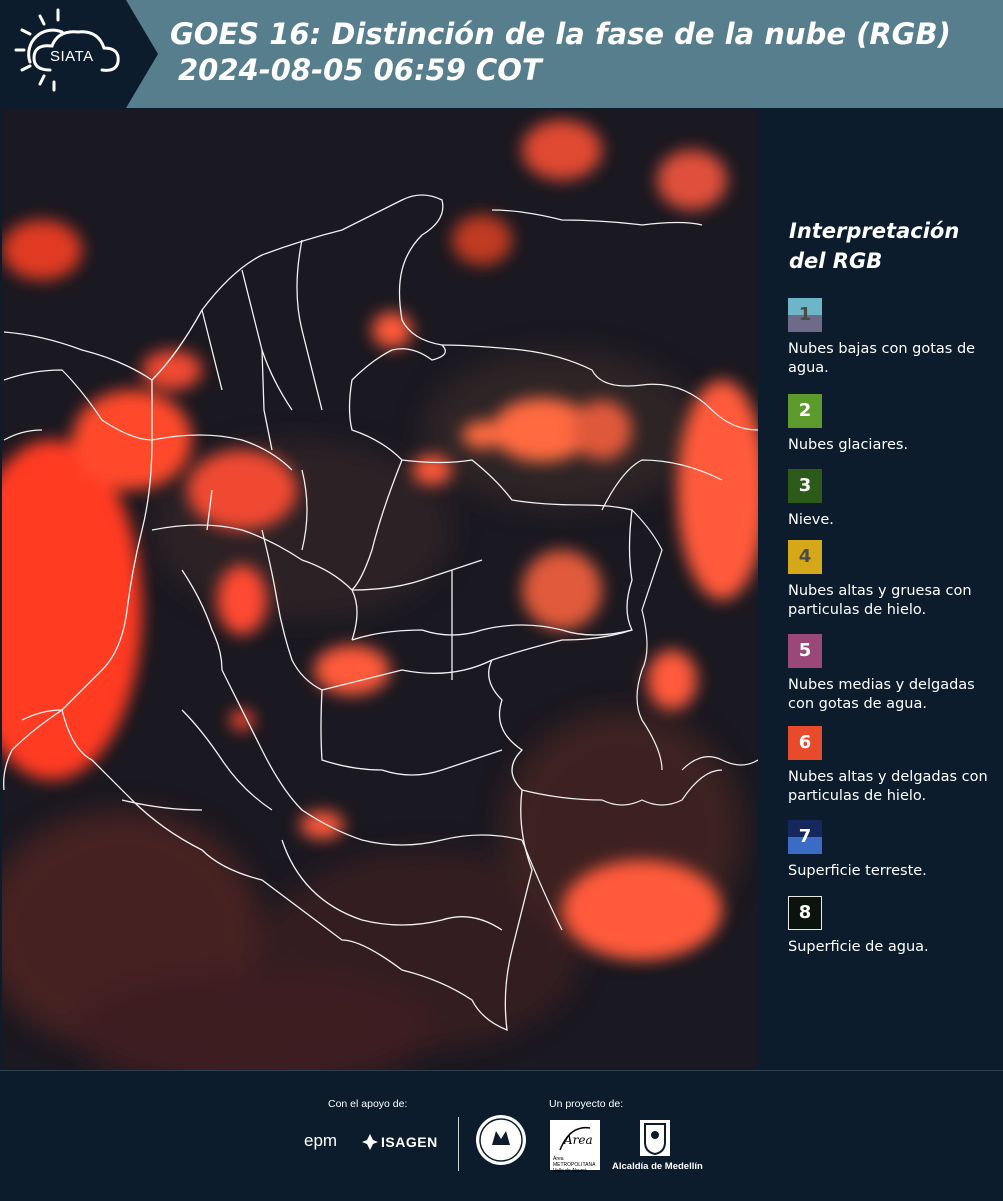  Describe the element at coordinates (895, 850) in the screenshot. I see `legend-item-7: 7 Superficie terreste.` at that location.